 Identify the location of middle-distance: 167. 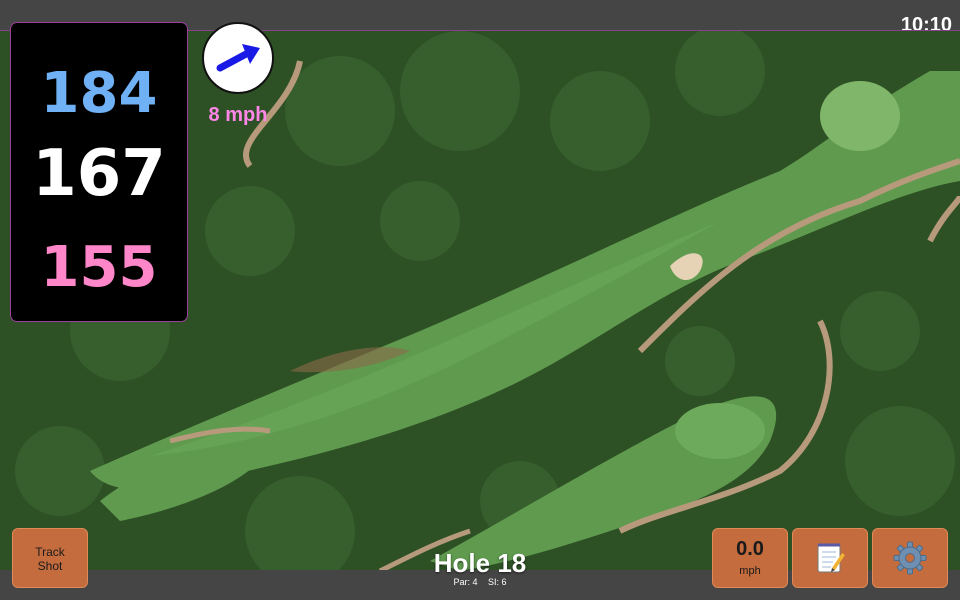
(99, 174).